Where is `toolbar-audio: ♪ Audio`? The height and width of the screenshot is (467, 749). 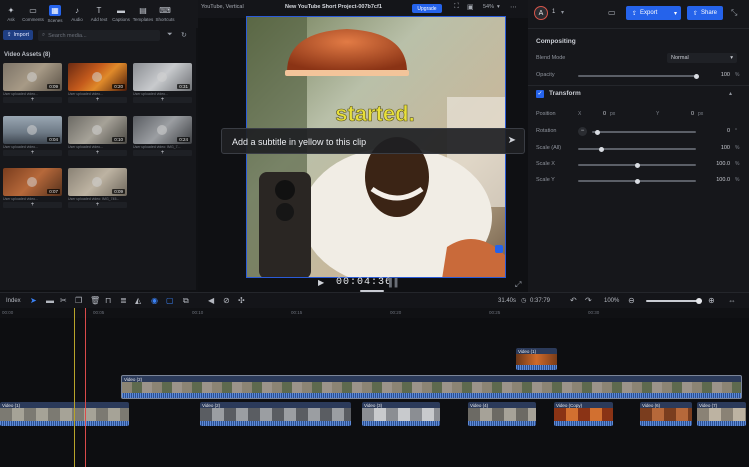 toolbar-audio: ♪ Audio is located at coordinates (77, 14).